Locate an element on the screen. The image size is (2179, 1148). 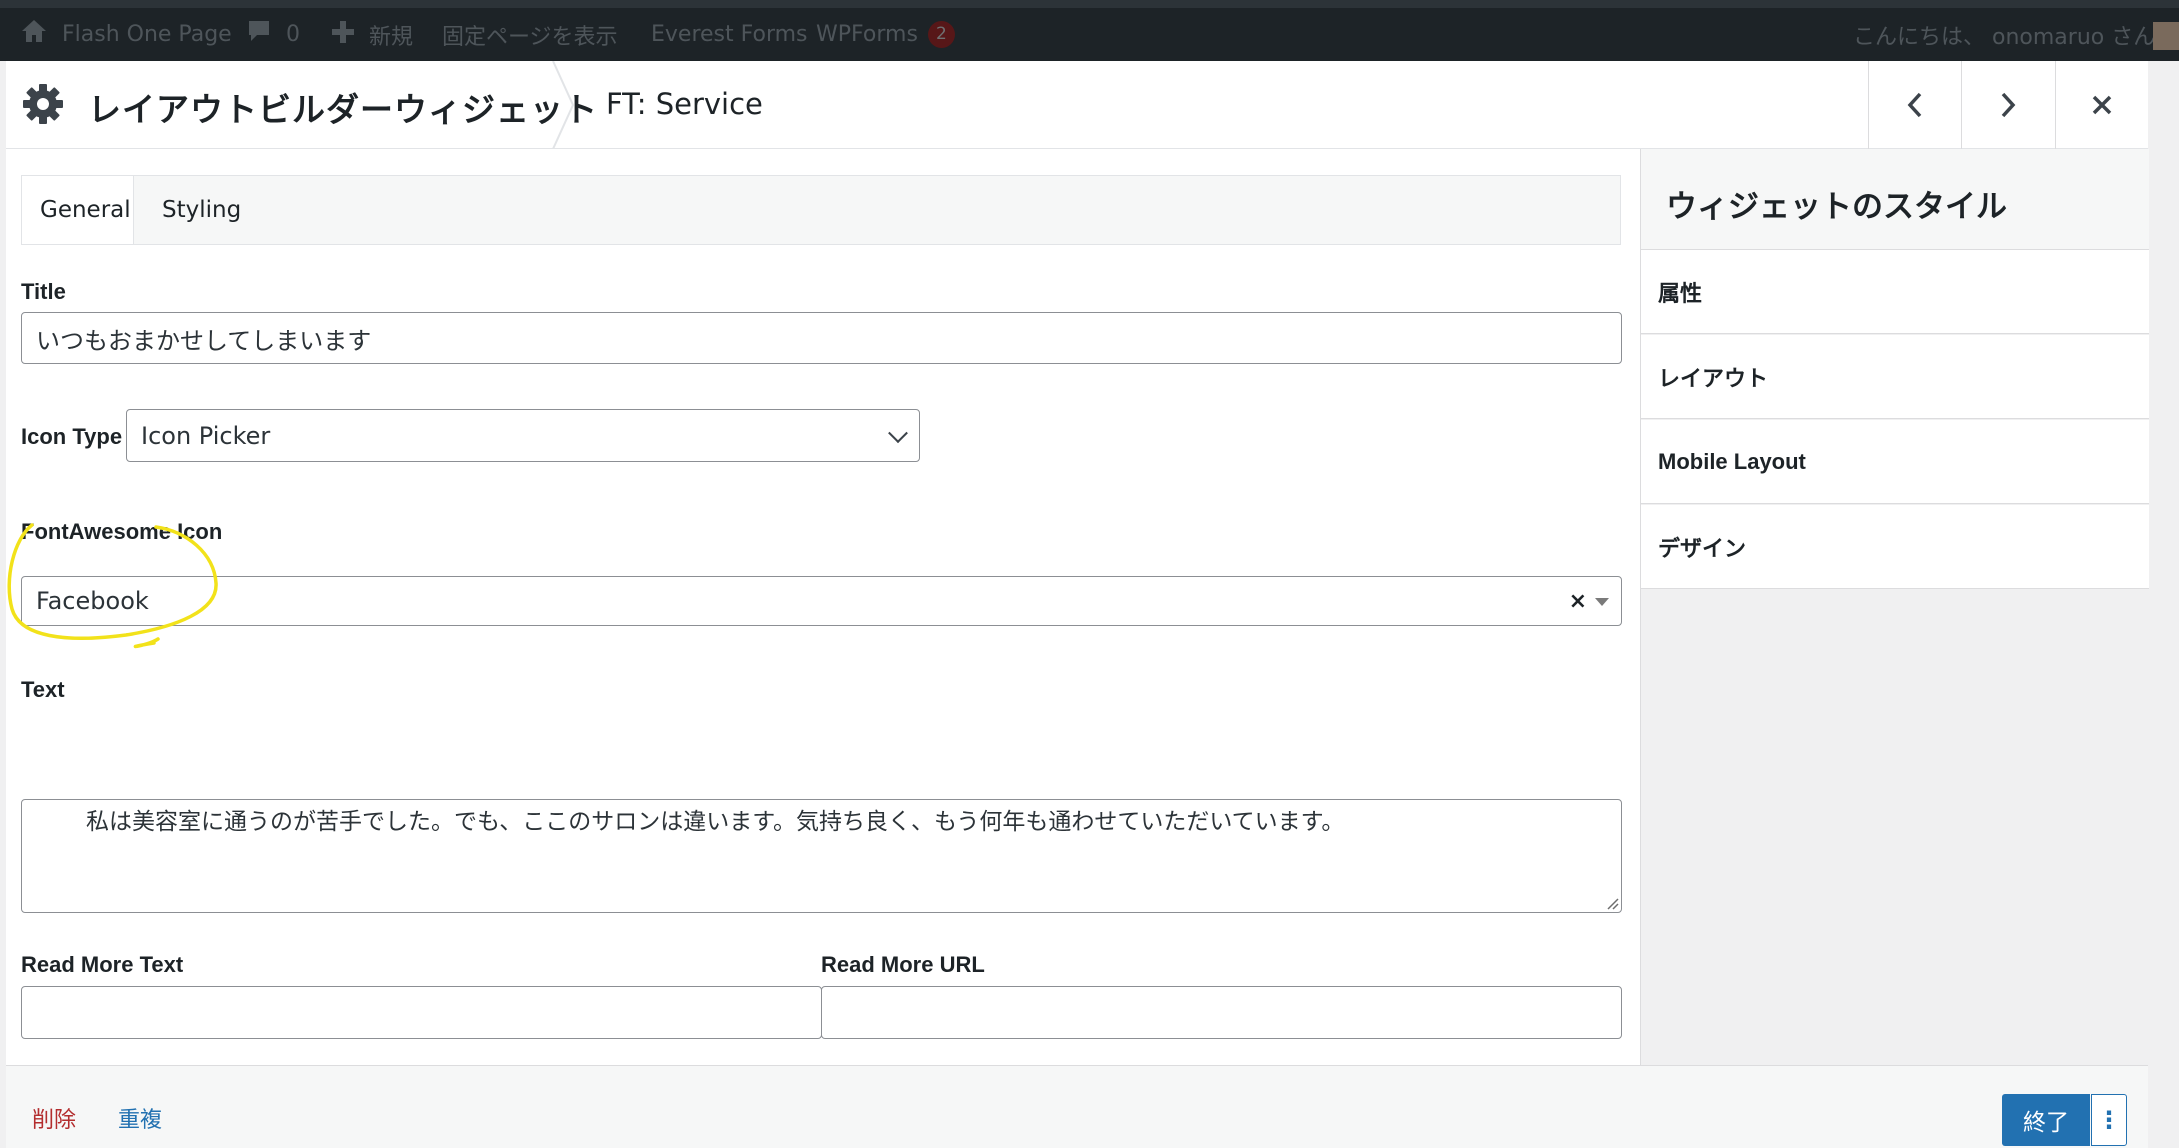
wpforms-notification-badge: 2 is located at coordinates (941, 34).